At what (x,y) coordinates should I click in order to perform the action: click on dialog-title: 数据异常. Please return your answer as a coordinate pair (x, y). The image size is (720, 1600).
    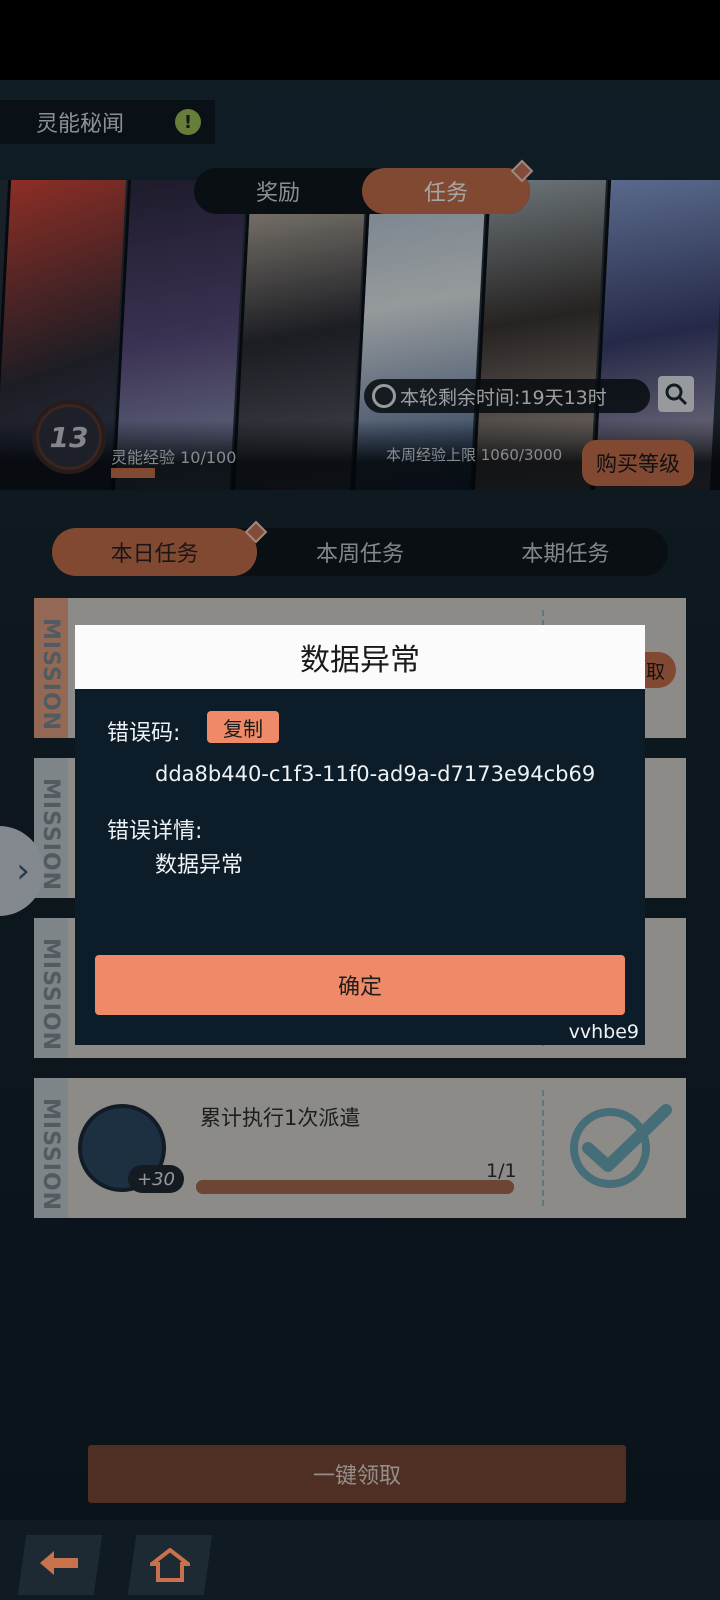
    Looking at the image, I should click on (360, 657).